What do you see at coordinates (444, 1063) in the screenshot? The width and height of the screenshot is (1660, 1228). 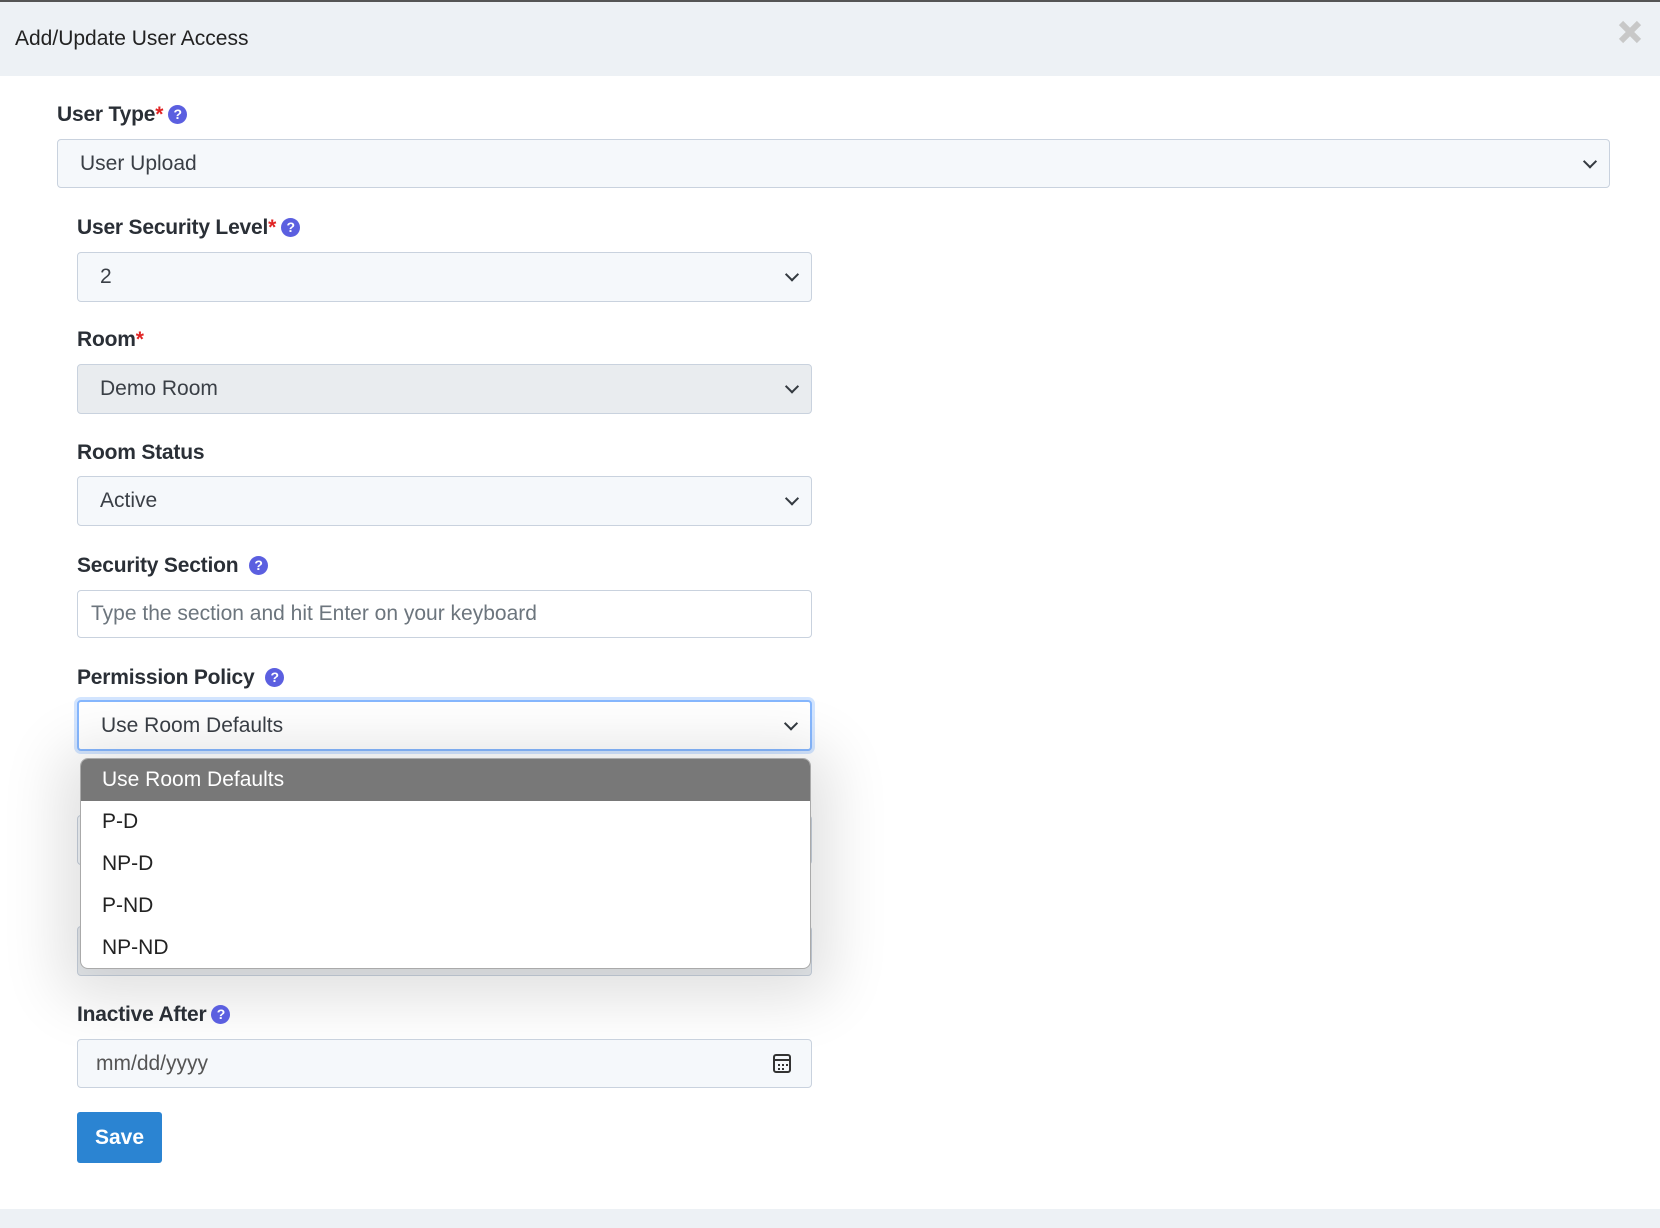 I see `inactive-after-date-input: mm/dd/yyyy` at bounding box center [444, 1063].